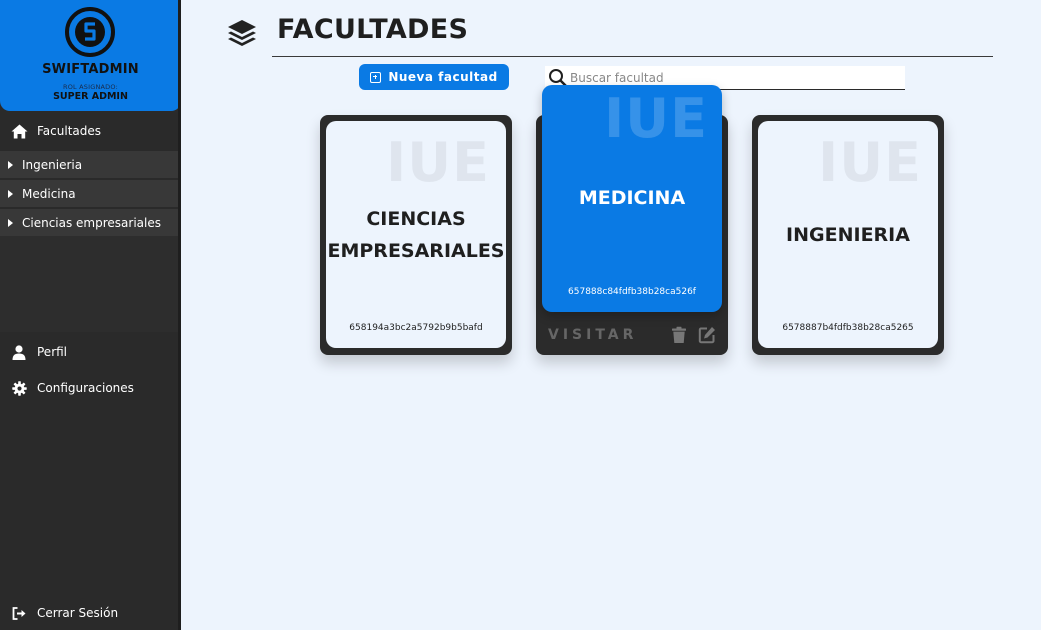  Describe the element at coordinates (90, 352) in the screenshot. I see `nav-item-perfil: Perfil` at that location.